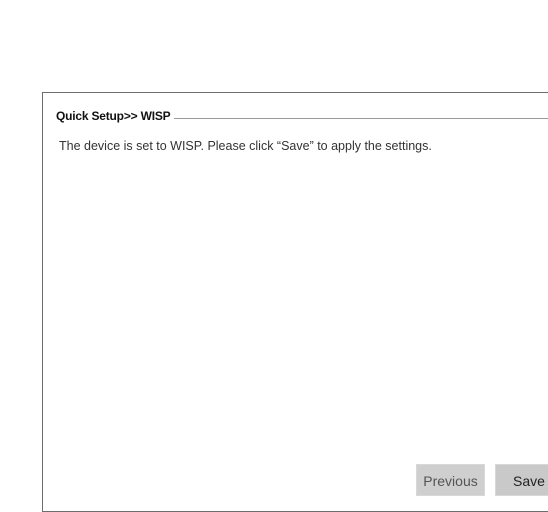 This screenshot has height=512, width=548. Describe the element at coordinates (361, 118) in the screenshot. I see `title-divider` at that location.